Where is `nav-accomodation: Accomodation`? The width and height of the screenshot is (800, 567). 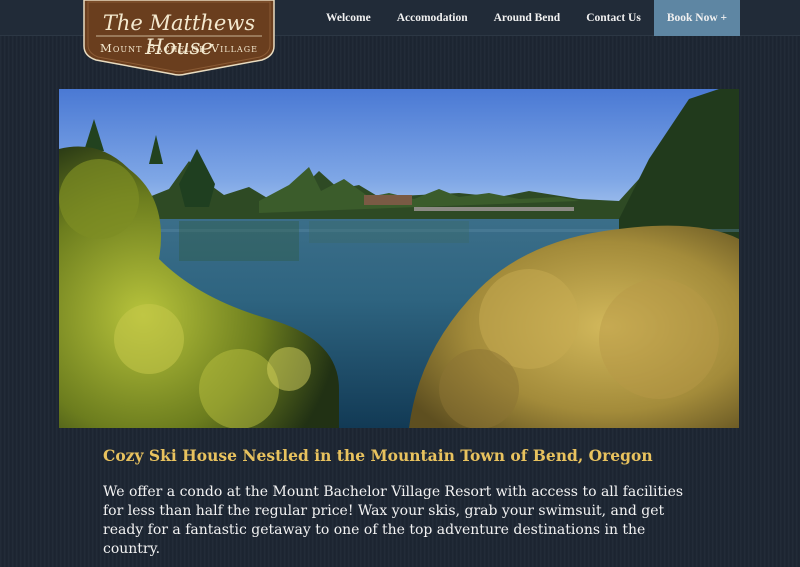
nav-accomodation: Accomodation is located at coordinates (432, 18).